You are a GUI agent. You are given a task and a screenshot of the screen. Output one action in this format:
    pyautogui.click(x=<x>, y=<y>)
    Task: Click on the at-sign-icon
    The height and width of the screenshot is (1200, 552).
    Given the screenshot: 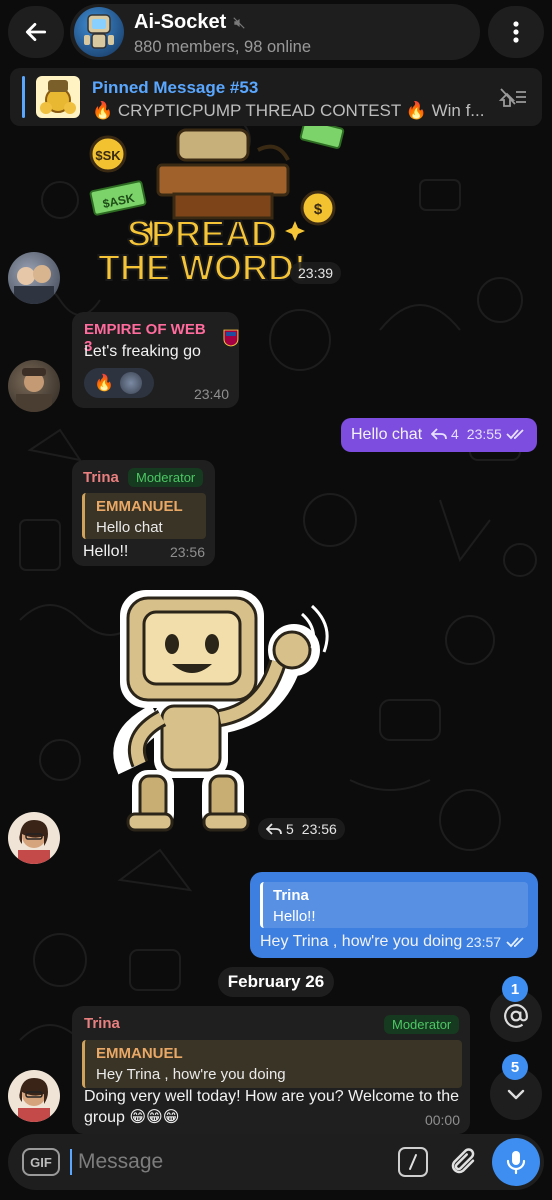 What is the action you would take?
    pyautogui.click(x=516, y=1016)
    